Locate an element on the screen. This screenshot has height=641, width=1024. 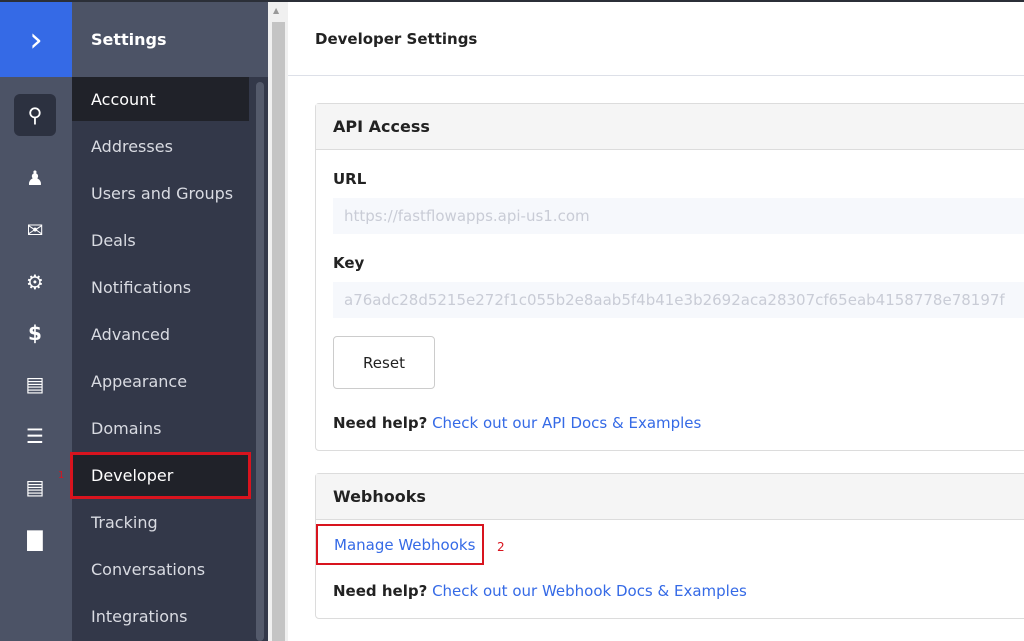
manage-webhooks-highlight: Manage Webhooks is located at coordinates (400, 544).